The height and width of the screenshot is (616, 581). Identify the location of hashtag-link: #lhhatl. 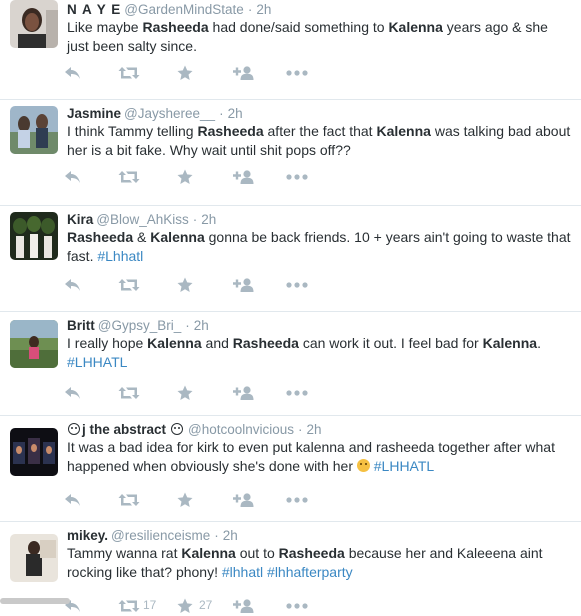
(242, 572).